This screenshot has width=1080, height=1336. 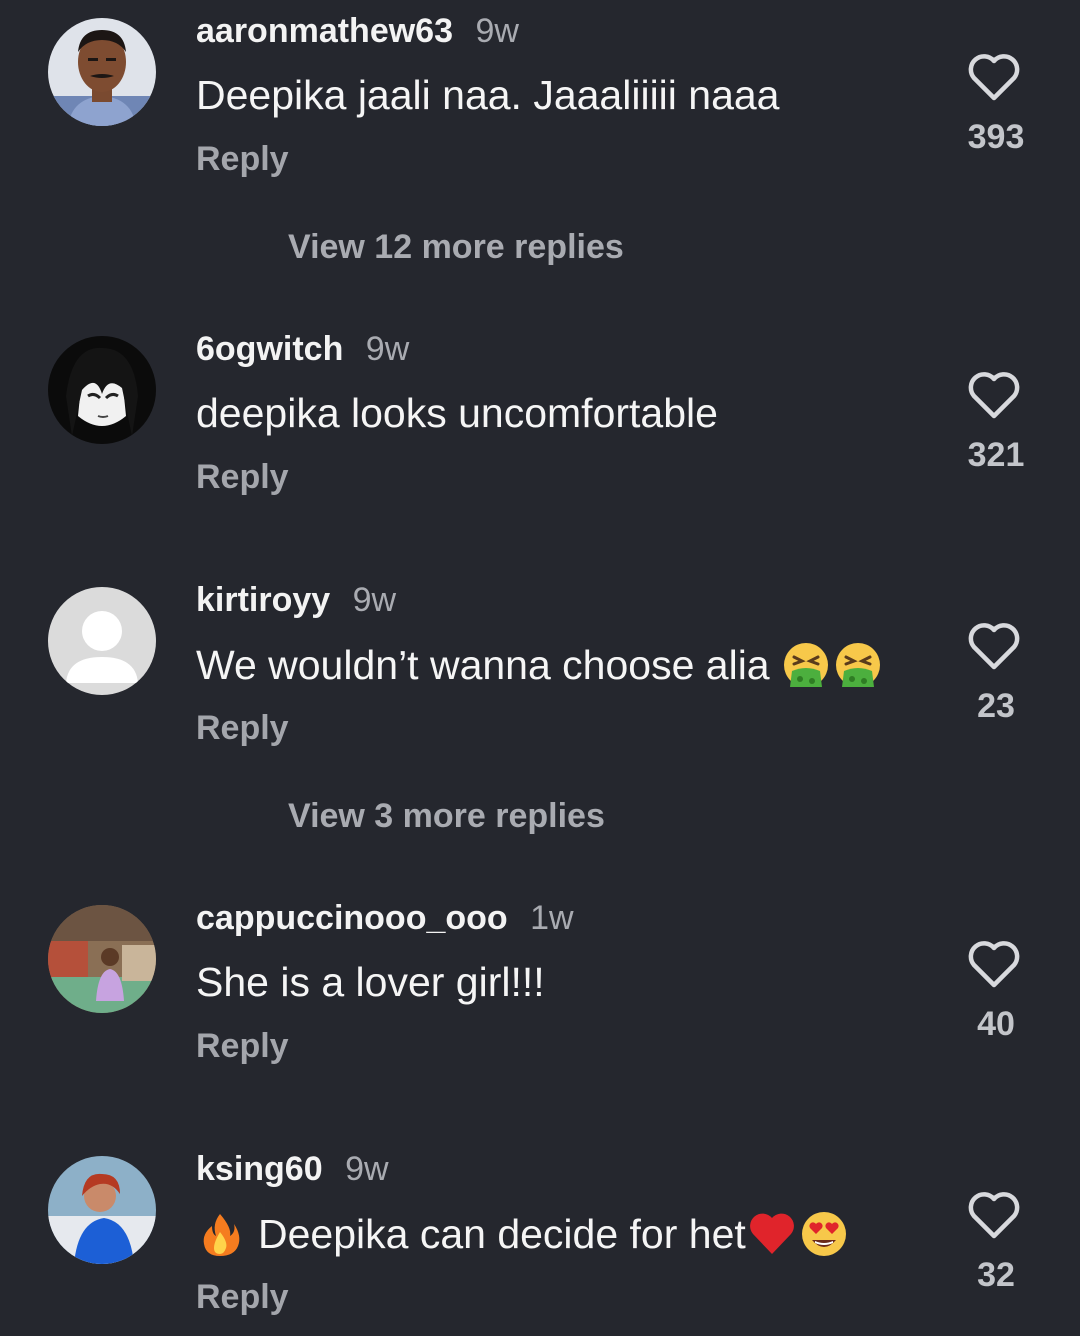 What do you see at coordinates (824, 1234) in the screenshot?
I see `heart-eyes-emoji` at bounding box center [824, 1234].